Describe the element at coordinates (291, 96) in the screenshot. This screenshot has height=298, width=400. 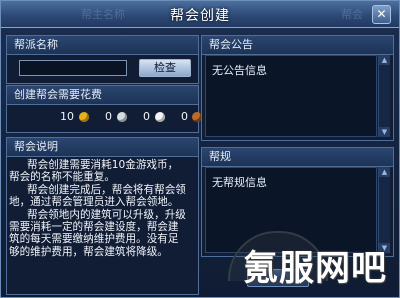
I see `announcement-text: 无公告信息` at that location.